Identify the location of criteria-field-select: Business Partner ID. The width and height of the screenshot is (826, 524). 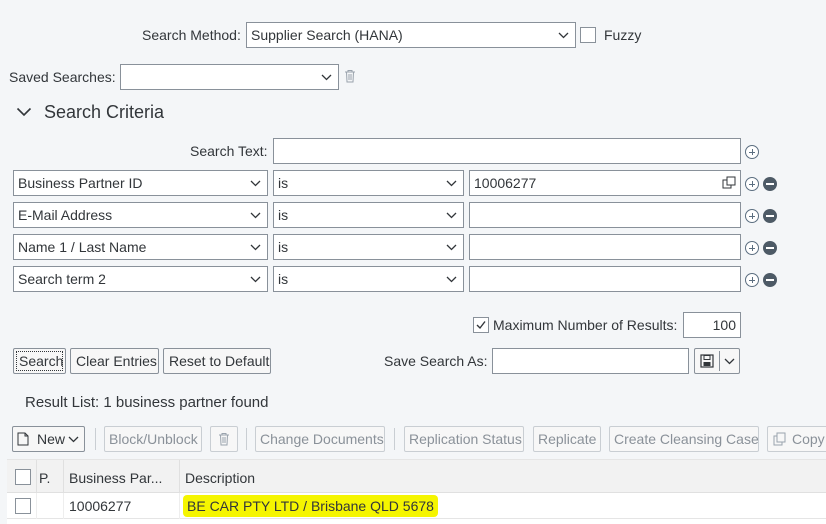
(140, 183).